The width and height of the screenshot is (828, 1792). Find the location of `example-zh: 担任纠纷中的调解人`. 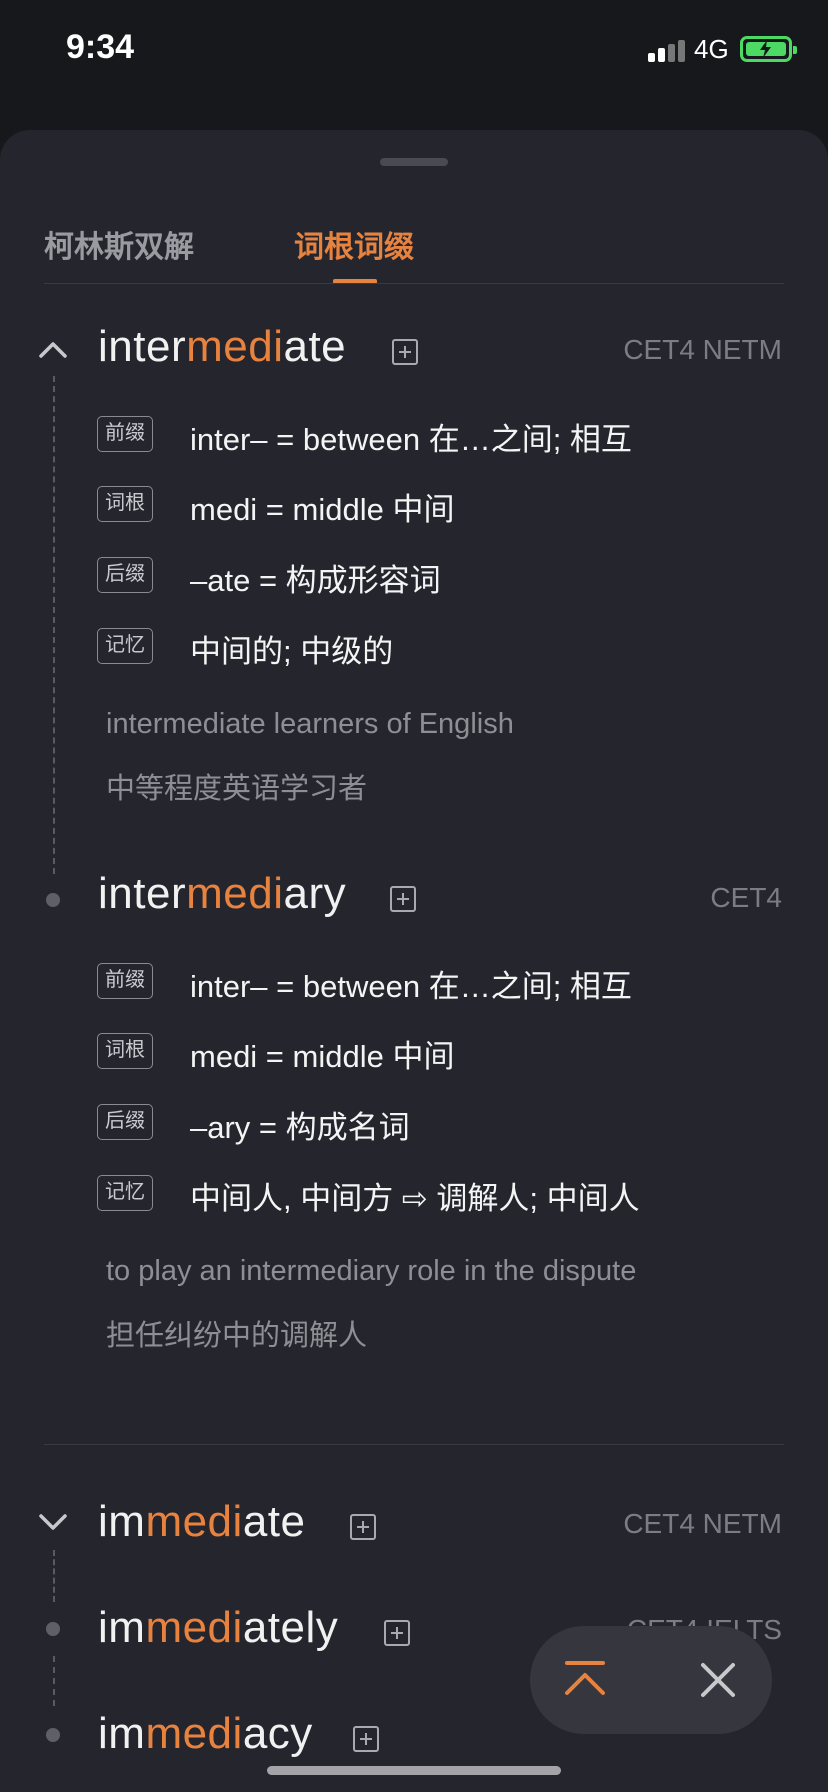

example-zh: 担任纠纷中的调解人 is located at coordinates (237, 1336).